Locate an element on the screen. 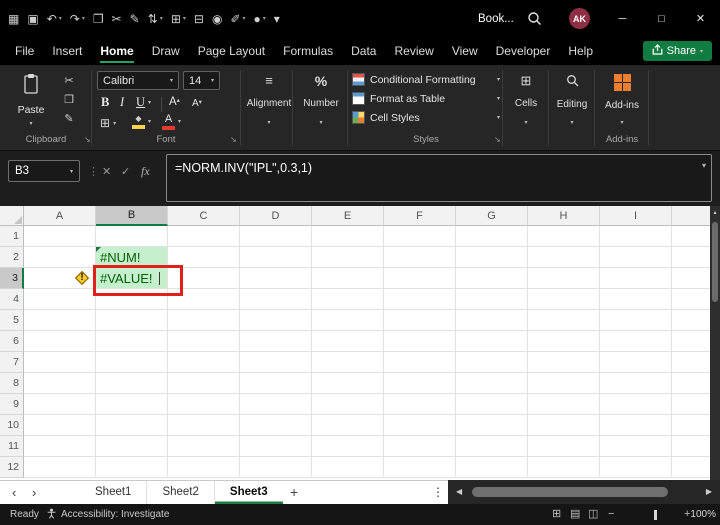 Image resolution: width=720 pixels, height=525 pixels. cell-A12 is located at coordinates (60, 467).